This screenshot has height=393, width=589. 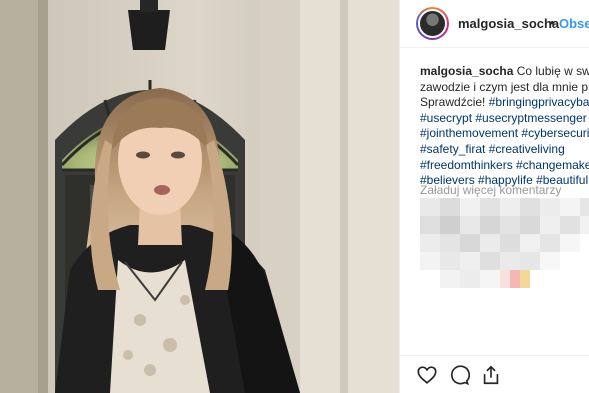 I want to click on pixelated-comments, so click(x=504, y=243).